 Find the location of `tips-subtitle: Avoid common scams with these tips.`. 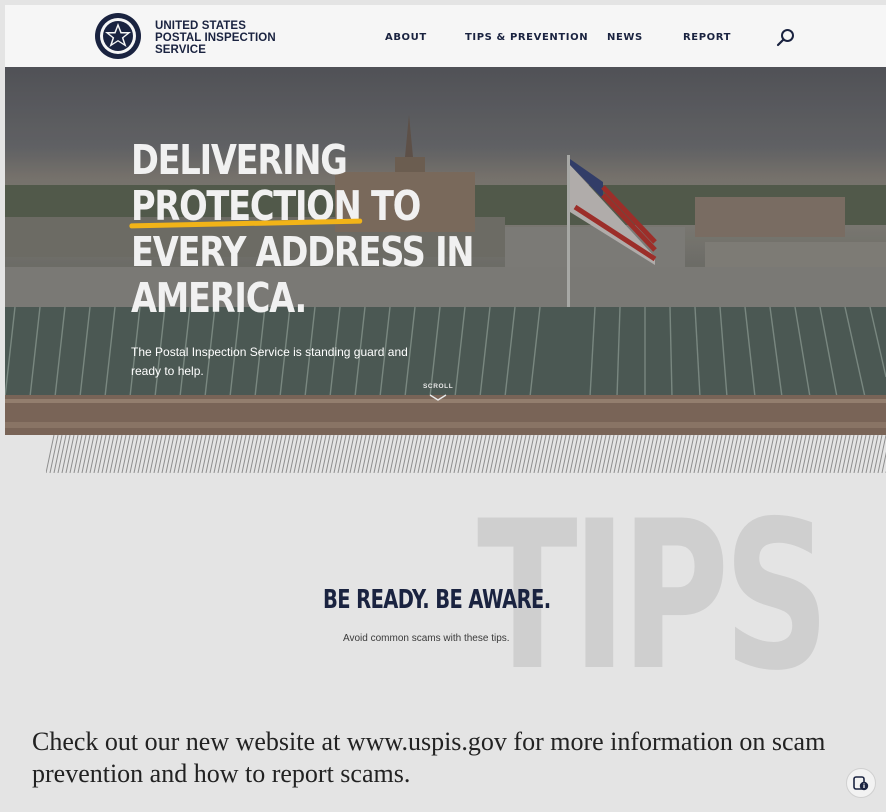

tips-subtitle: Avoid common scams with these tips. is located at coordinates (426, 638).